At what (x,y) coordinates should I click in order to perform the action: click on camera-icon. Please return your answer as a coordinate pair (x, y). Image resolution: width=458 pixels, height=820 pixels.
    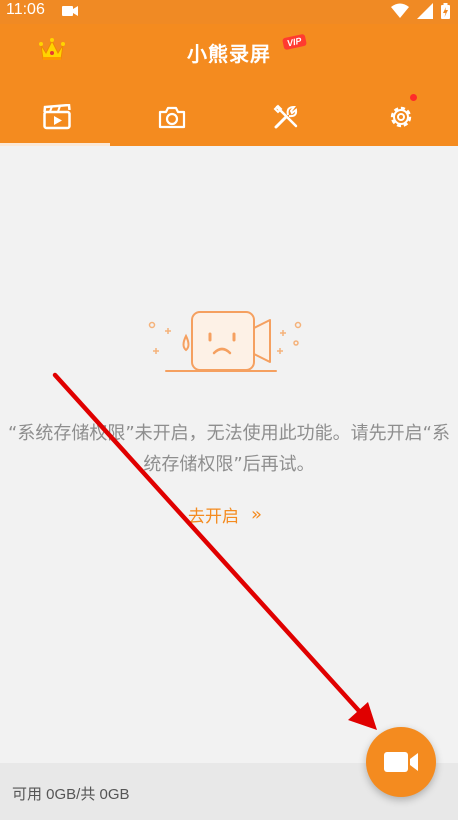
    Looking at the image, I should click on (171, 117).